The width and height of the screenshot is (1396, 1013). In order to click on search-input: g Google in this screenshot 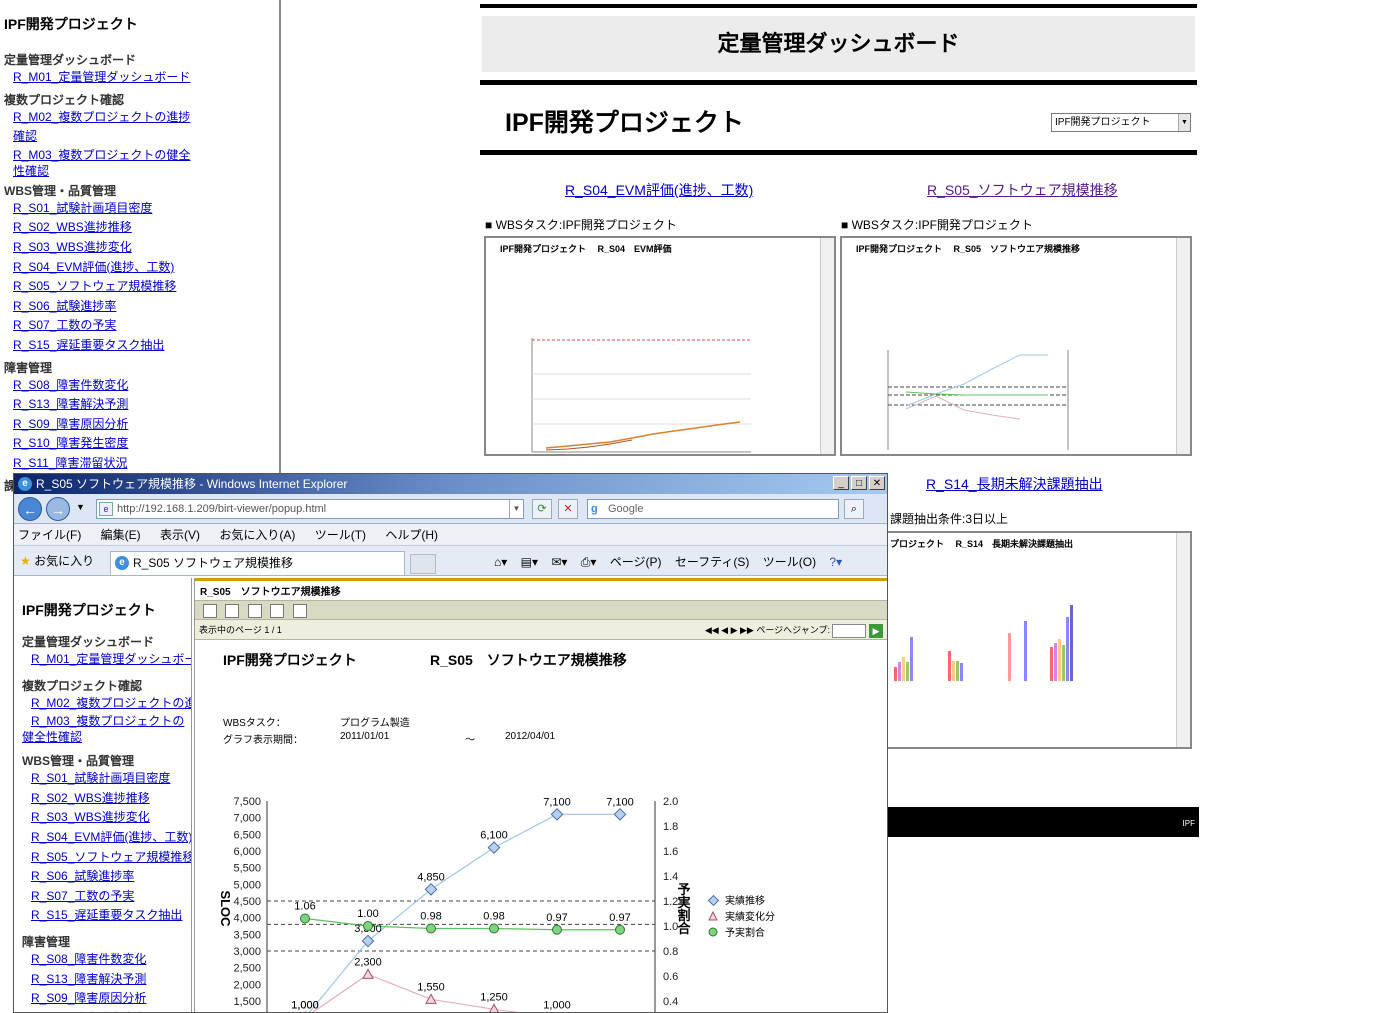, I will do `click(713, 509)`.